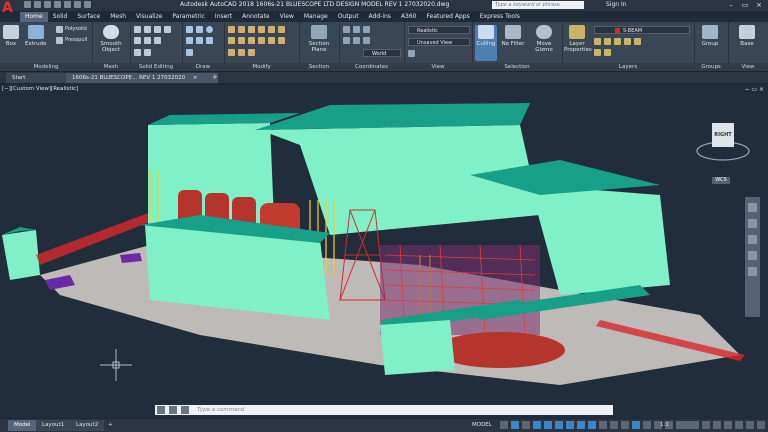  Describe the element at coordinates (251, 29) in the screenshot. I see `stretch-icon` at that location.